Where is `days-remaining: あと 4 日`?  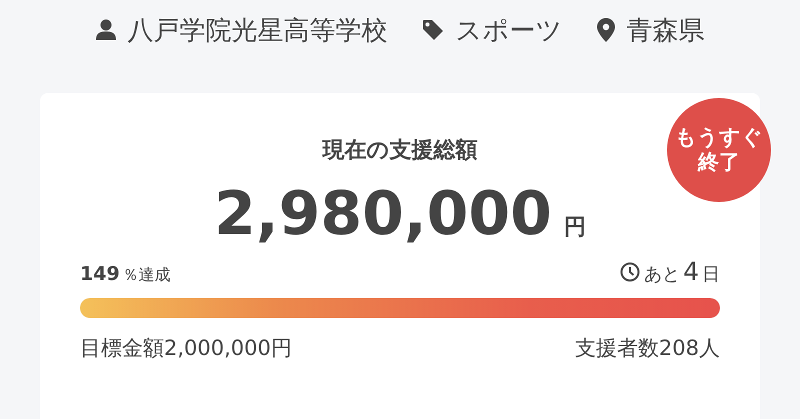
days-remaining: あと 4 日 is located at coordinates (682, 271).